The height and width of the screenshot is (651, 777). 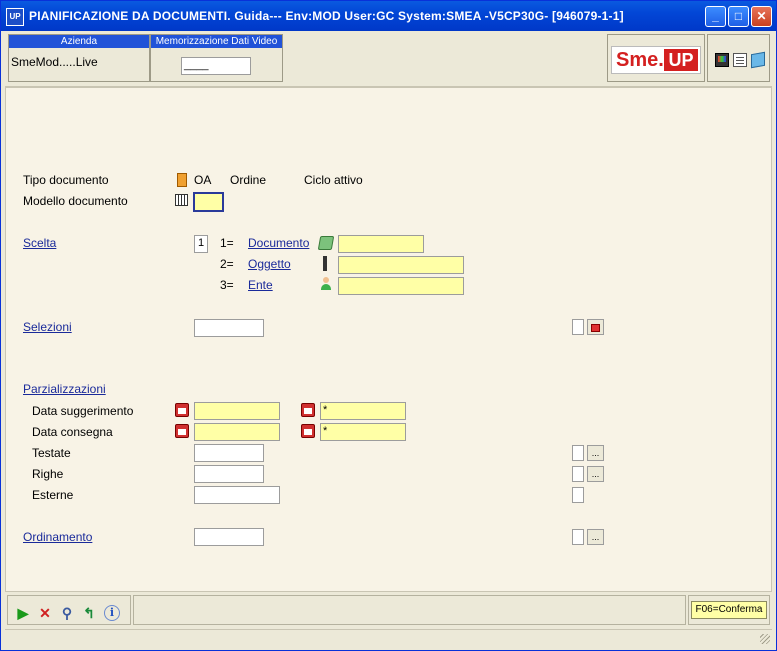 What do you see at coordinates (578, 495) in the screenshot?
I see `esterne-checkbox` at bounding box center [578, 495].